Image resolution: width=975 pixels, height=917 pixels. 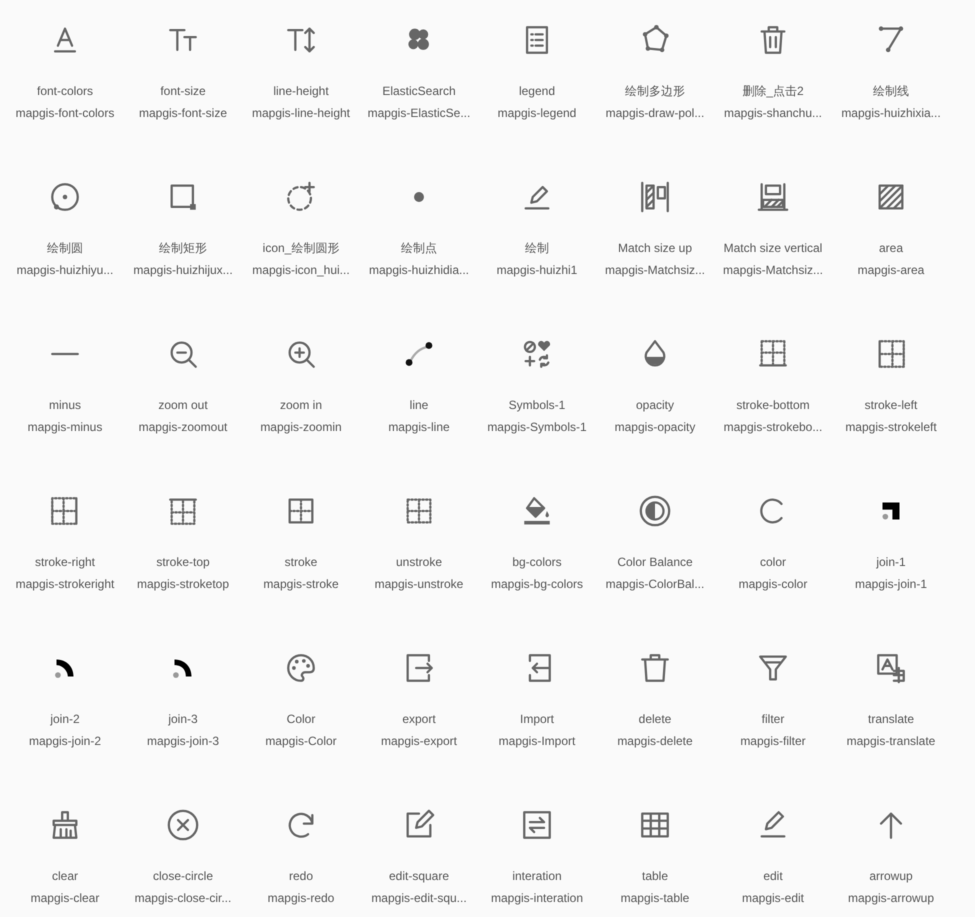 What do you see at coordinates (537, 91) in the screenshot?
I see `icon-label: legend` at bounding box center [537, 91].